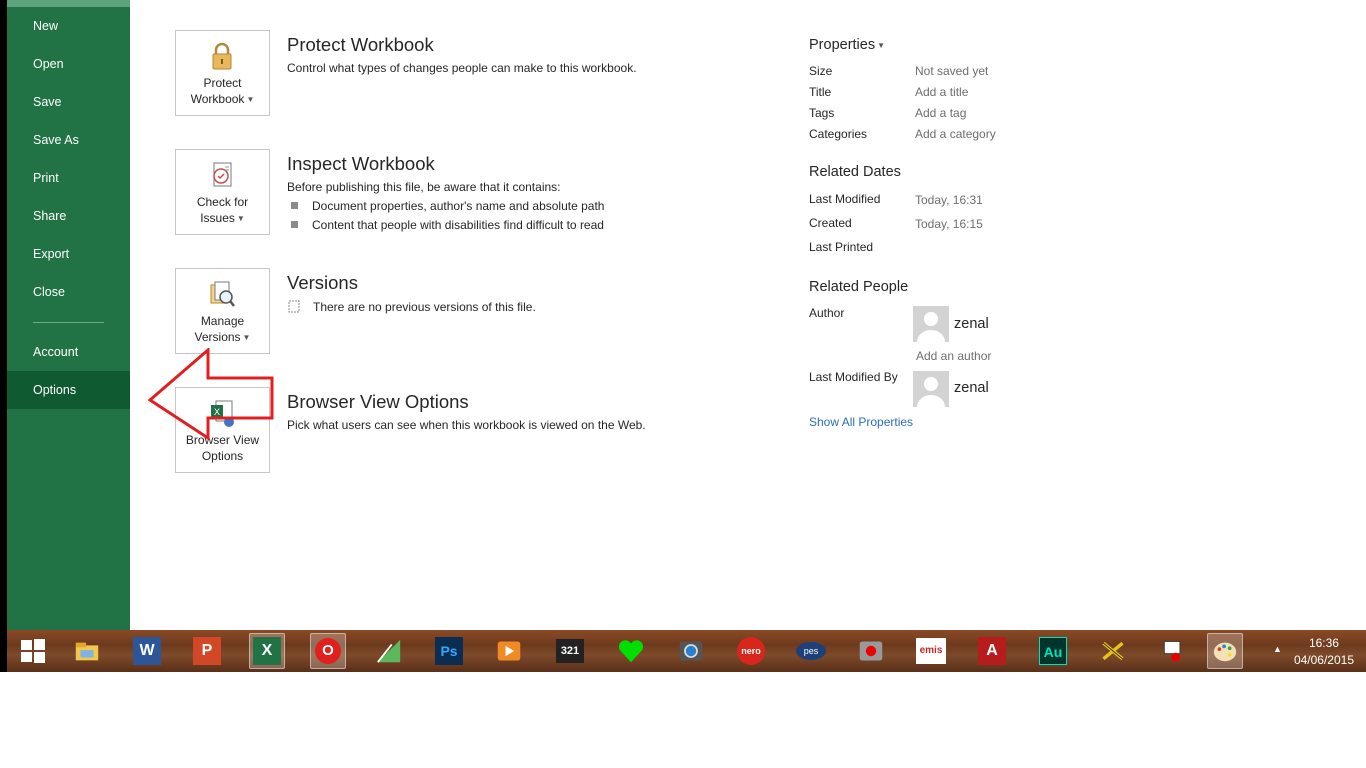  Describe the element at coordinates (992, 651) in the screenshot. I see `autocad-icon: A` at that location.